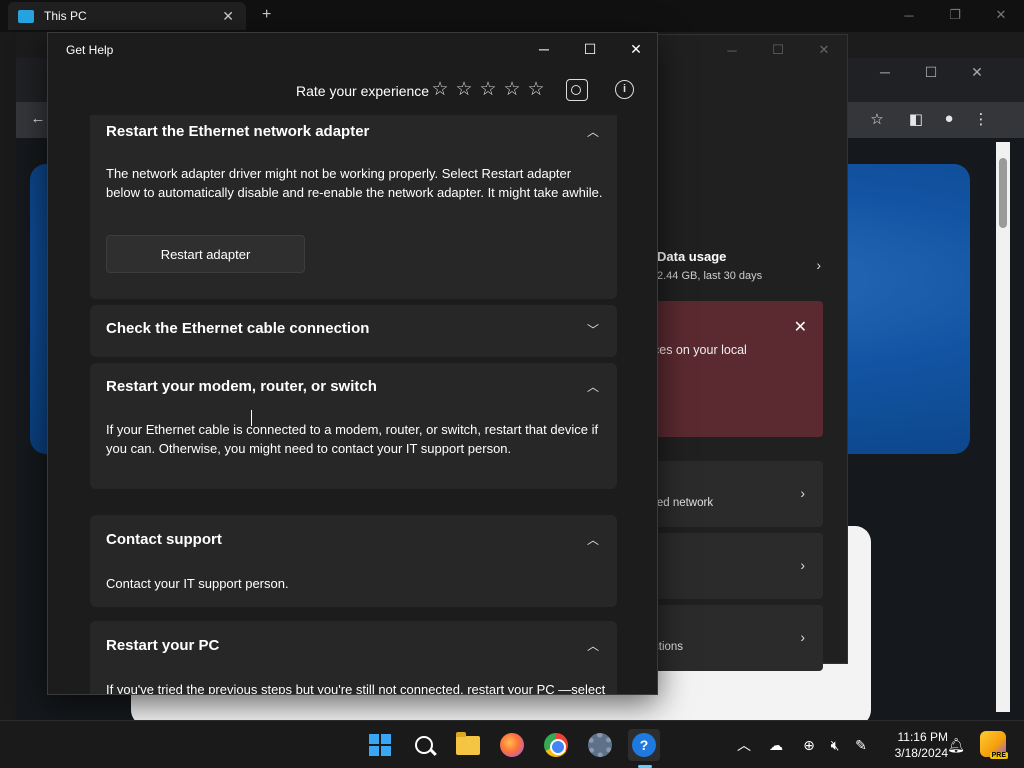  What do you see at coordinates (885, 72) in the screenshot?
I see `browser-minimize-button: ─` at bounding box center [885, 72].